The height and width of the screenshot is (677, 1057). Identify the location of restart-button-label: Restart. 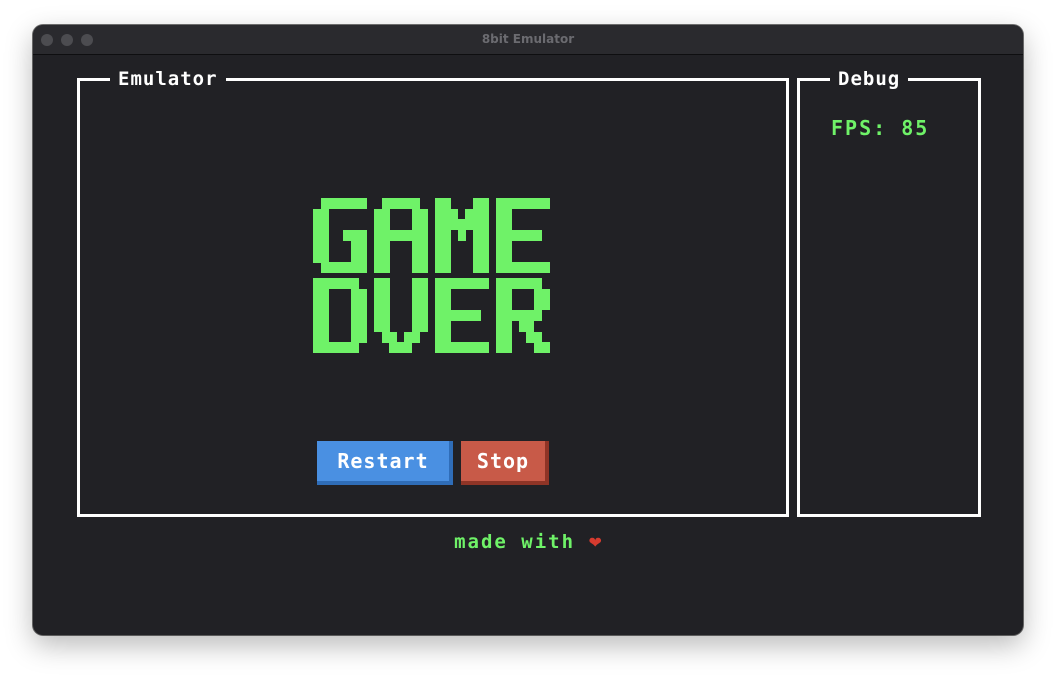
(383, 461).